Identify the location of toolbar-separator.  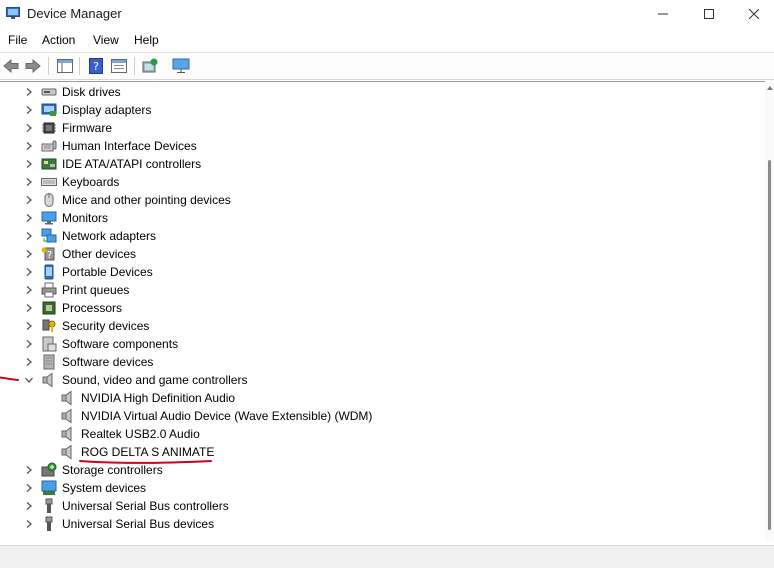
(48, 66).